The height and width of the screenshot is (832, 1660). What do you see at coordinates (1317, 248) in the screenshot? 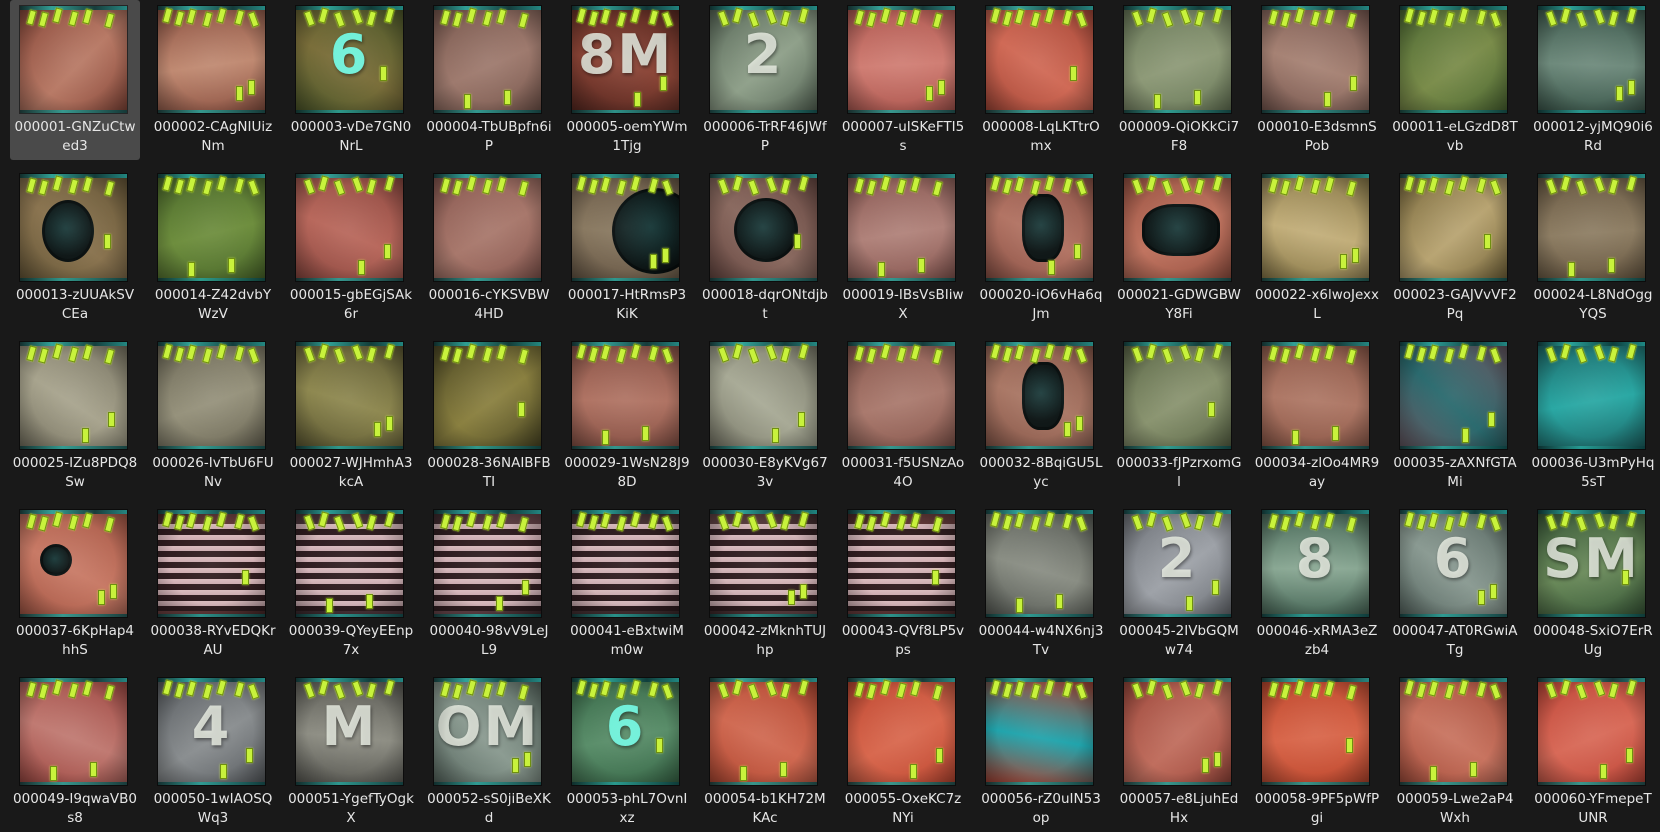
I see `file-item: 000022-x6lwoJexxL` at bounding box center [1317, 248].